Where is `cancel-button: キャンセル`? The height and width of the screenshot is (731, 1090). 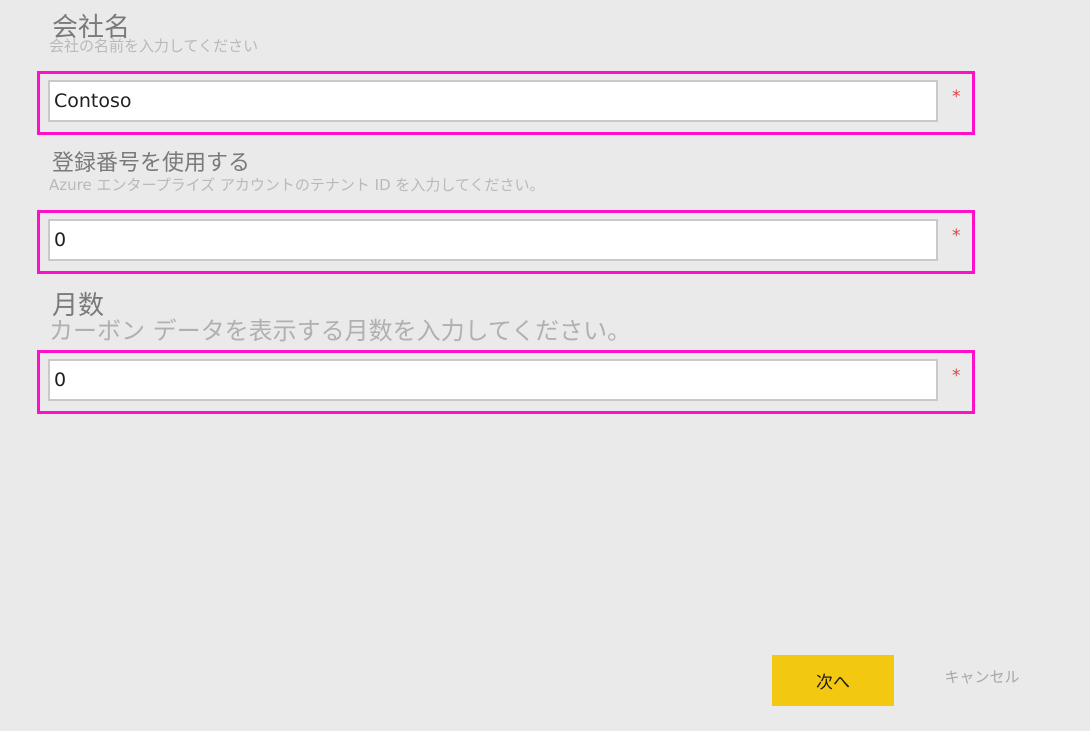 cancel-button: キャンセル is located at coordinates (982, 677).